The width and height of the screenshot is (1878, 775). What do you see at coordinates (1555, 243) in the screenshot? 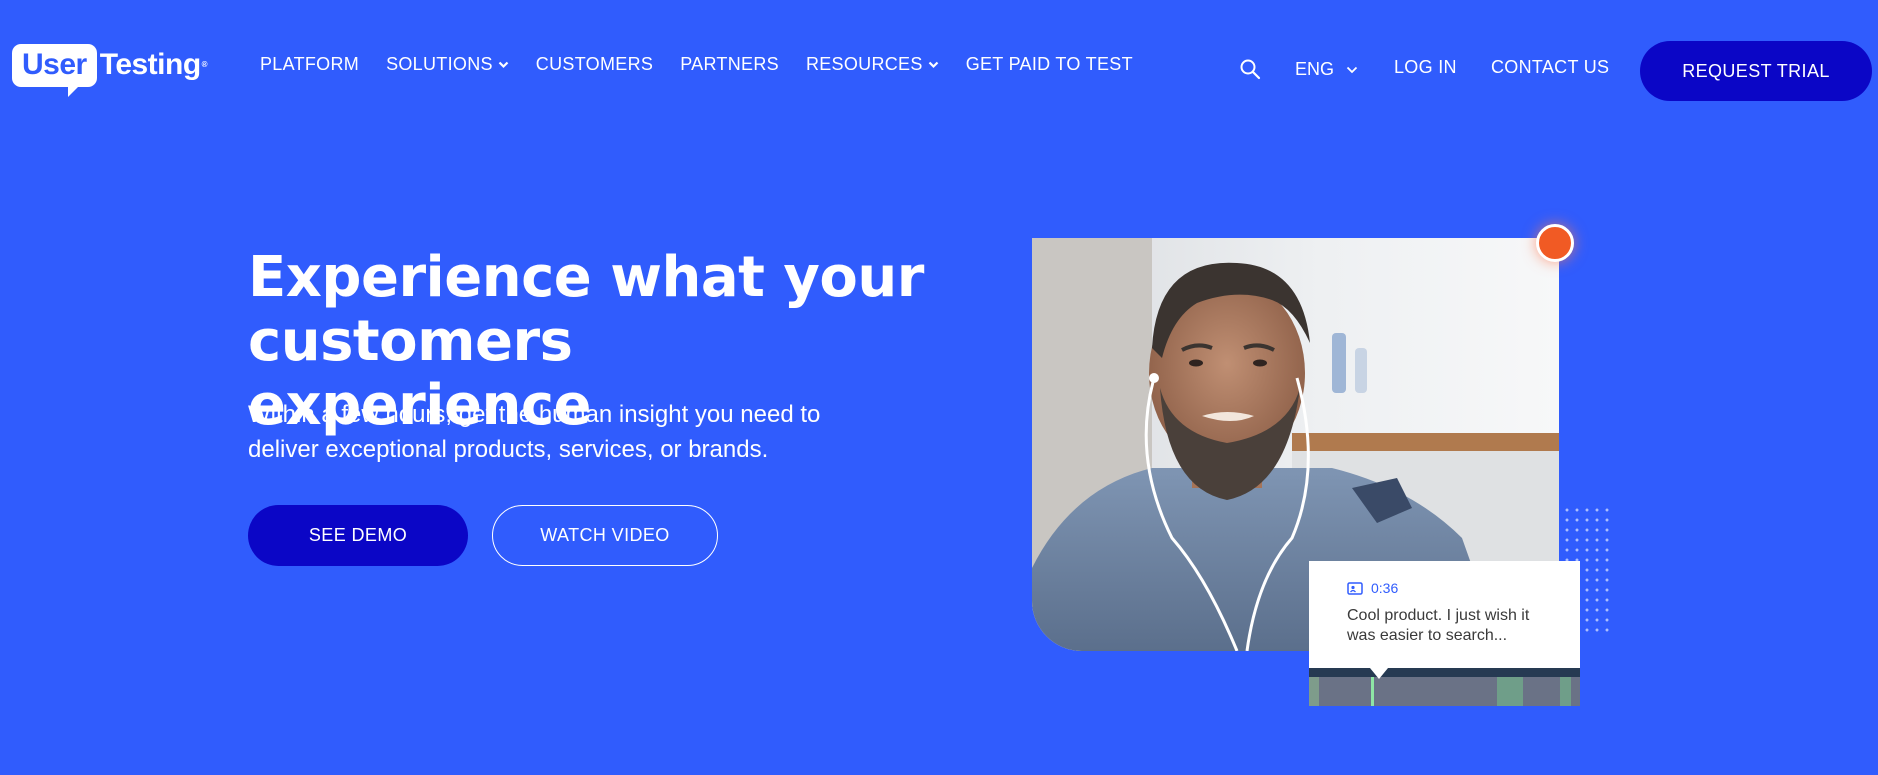
I see `record-indicator` at bounding box center [1555, 243].